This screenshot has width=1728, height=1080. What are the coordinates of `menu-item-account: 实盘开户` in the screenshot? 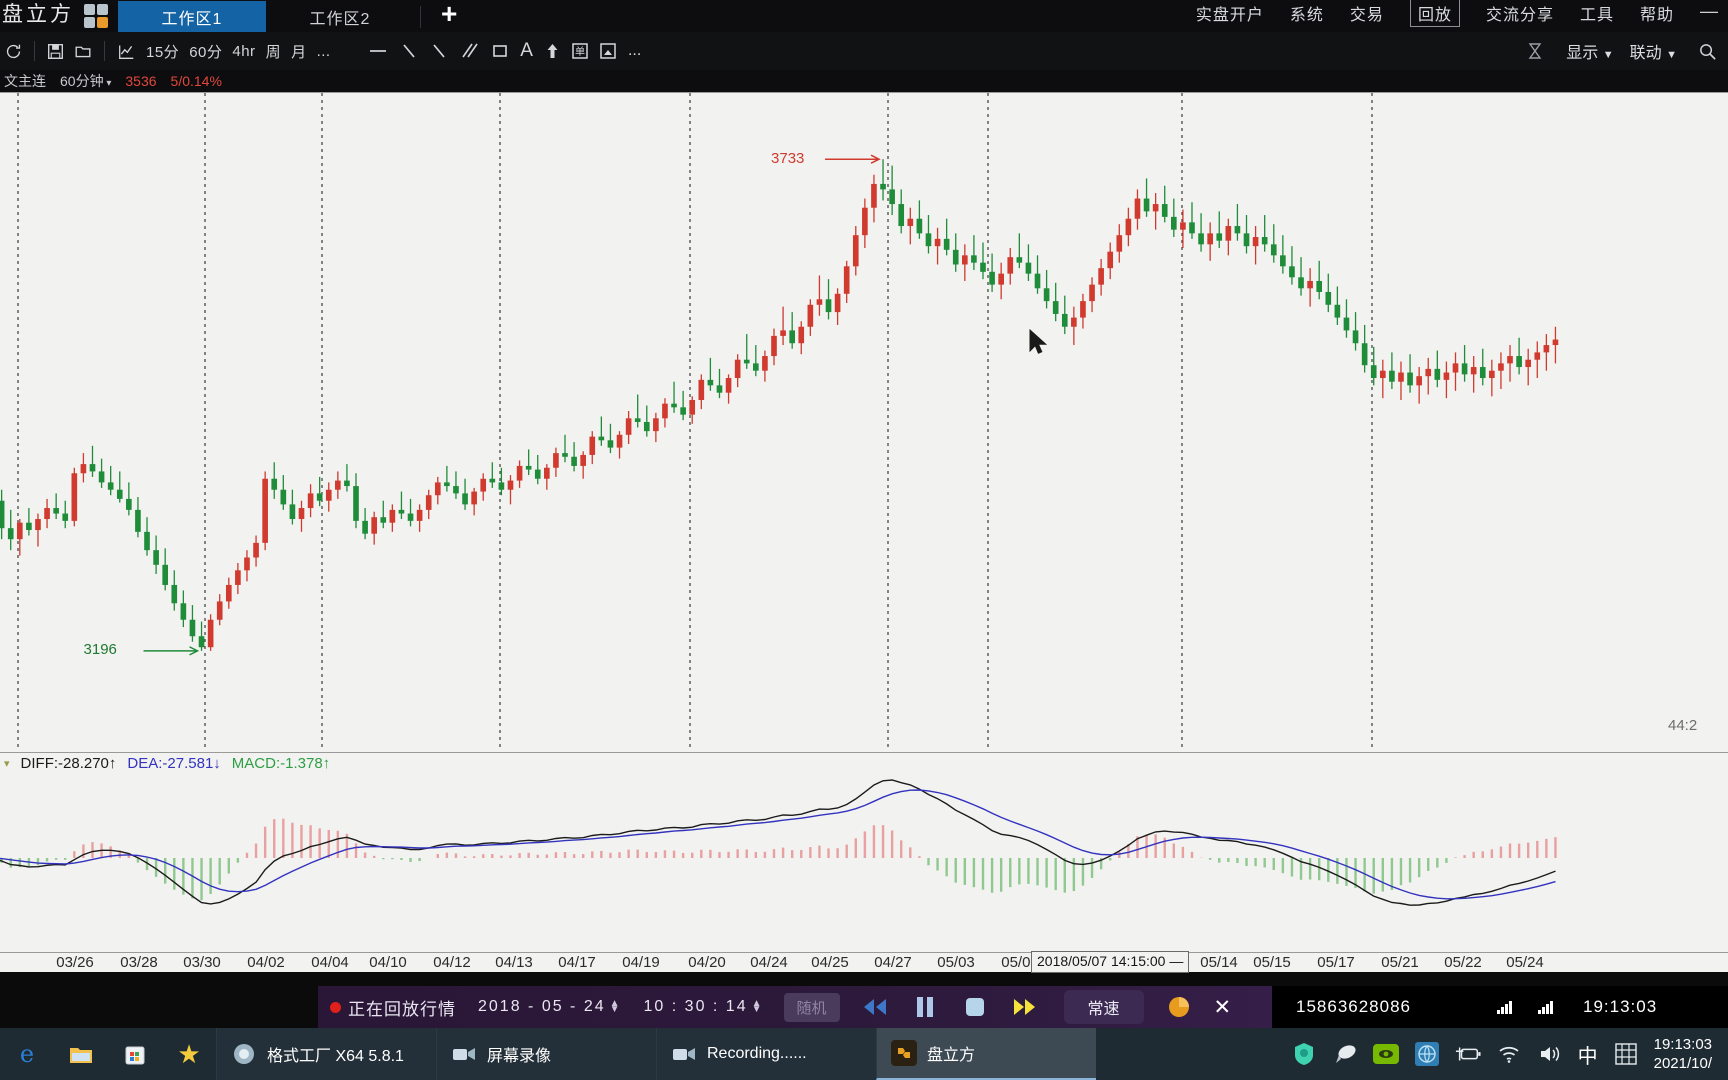 It's located at (1230, 13).